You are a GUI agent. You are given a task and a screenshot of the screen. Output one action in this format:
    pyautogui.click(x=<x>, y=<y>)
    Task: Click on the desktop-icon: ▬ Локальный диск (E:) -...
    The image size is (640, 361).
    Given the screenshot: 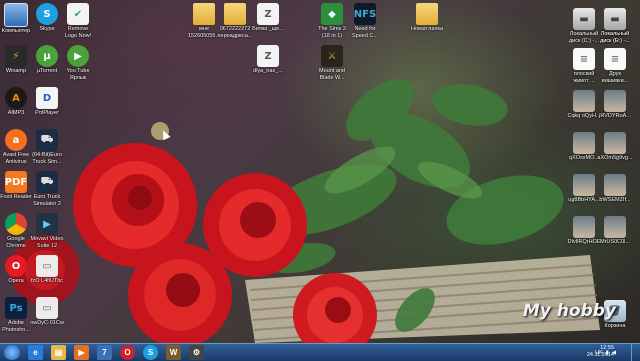 What is the action you would take?
    pyautogui.click(x=615, y=26)
    